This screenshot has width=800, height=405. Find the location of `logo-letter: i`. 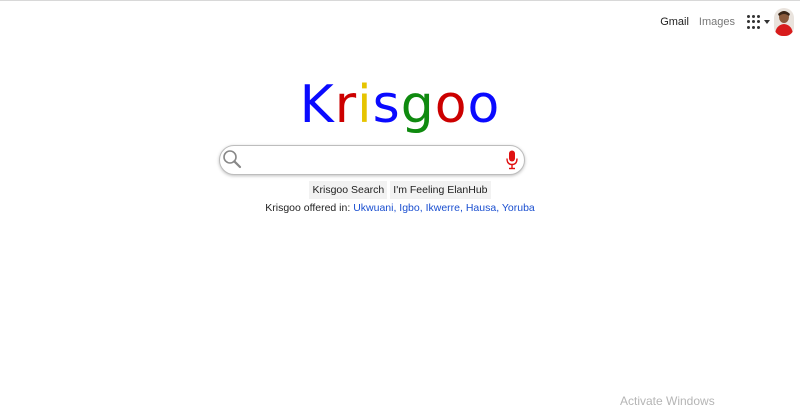

logo-letter: i is located at coordinates (365, 105).